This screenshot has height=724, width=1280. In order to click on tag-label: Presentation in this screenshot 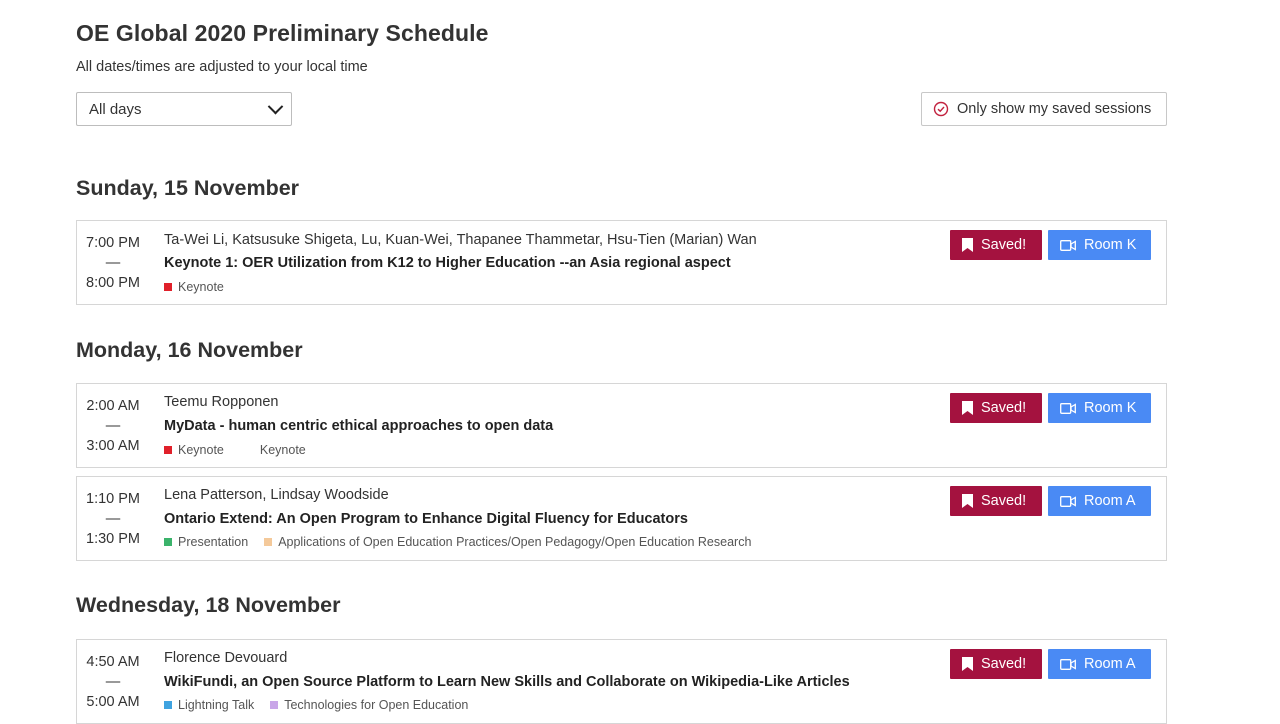, I will do `click(213, 542)`.